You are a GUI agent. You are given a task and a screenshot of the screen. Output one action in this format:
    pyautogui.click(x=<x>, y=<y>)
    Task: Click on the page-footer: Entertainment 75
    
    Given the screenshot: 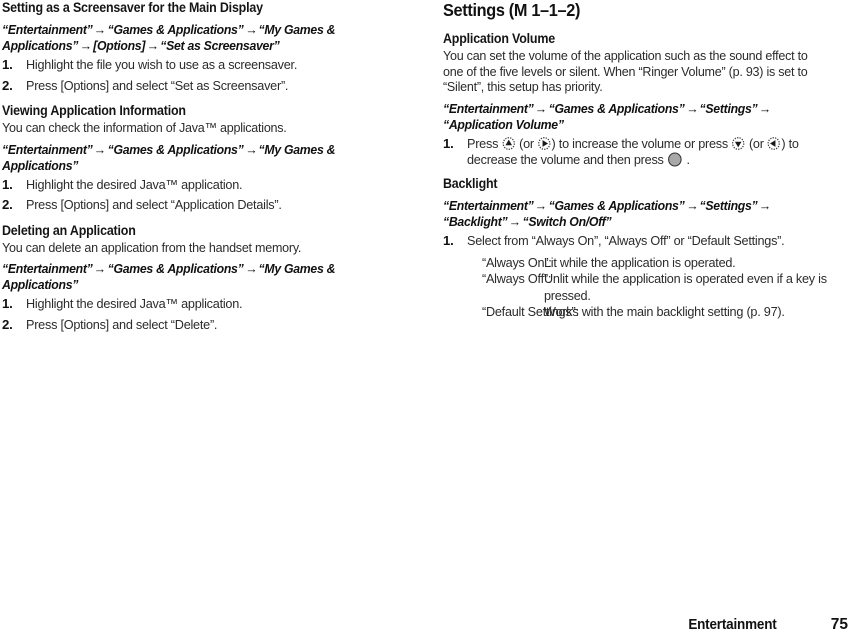 What is the action you would take?
    pyautogui.click(x=424, y=626)
    